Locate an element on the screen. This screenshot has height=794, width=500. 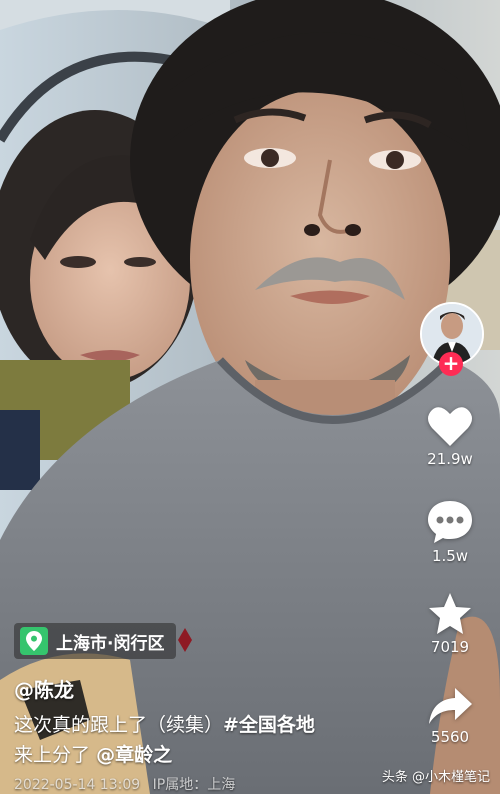
map-pin-icon is located at coordinates (34, 641).